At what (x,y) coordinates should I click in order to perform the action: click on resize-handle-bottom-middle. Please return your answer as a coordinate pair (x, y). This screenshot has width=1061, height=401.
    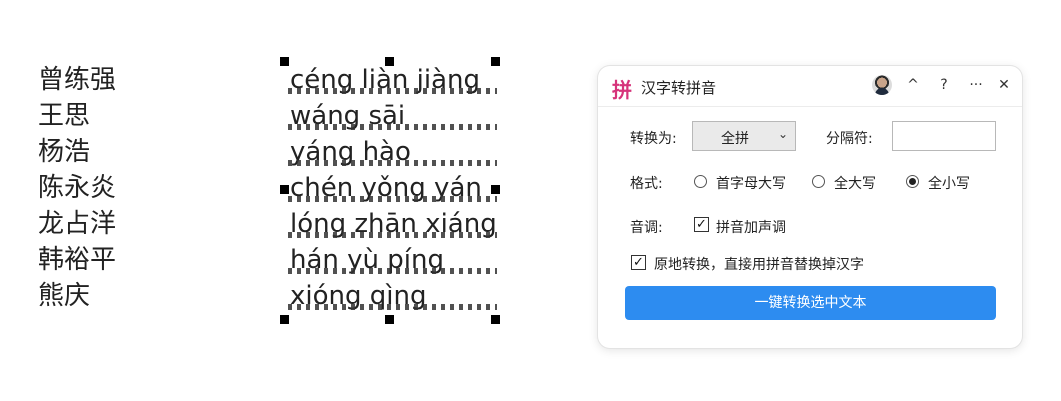
    Looking at the image, I should click on (389, 319).